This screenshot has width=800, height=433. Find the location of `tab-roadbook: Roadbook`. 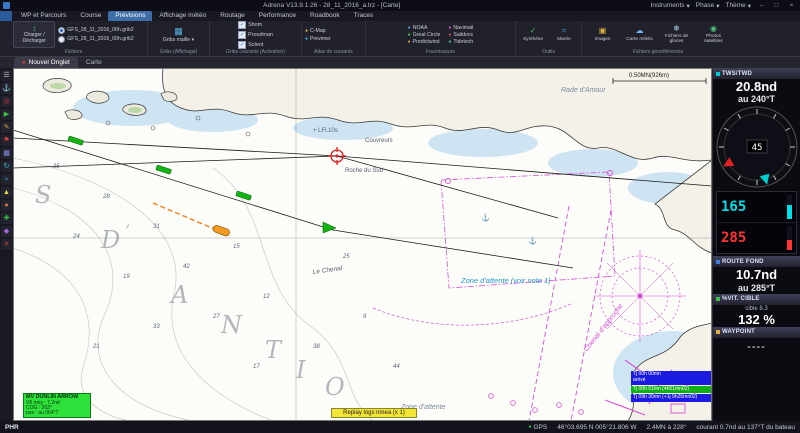

tab-roadbook: Roadbook is located at coordinates (325, 16).